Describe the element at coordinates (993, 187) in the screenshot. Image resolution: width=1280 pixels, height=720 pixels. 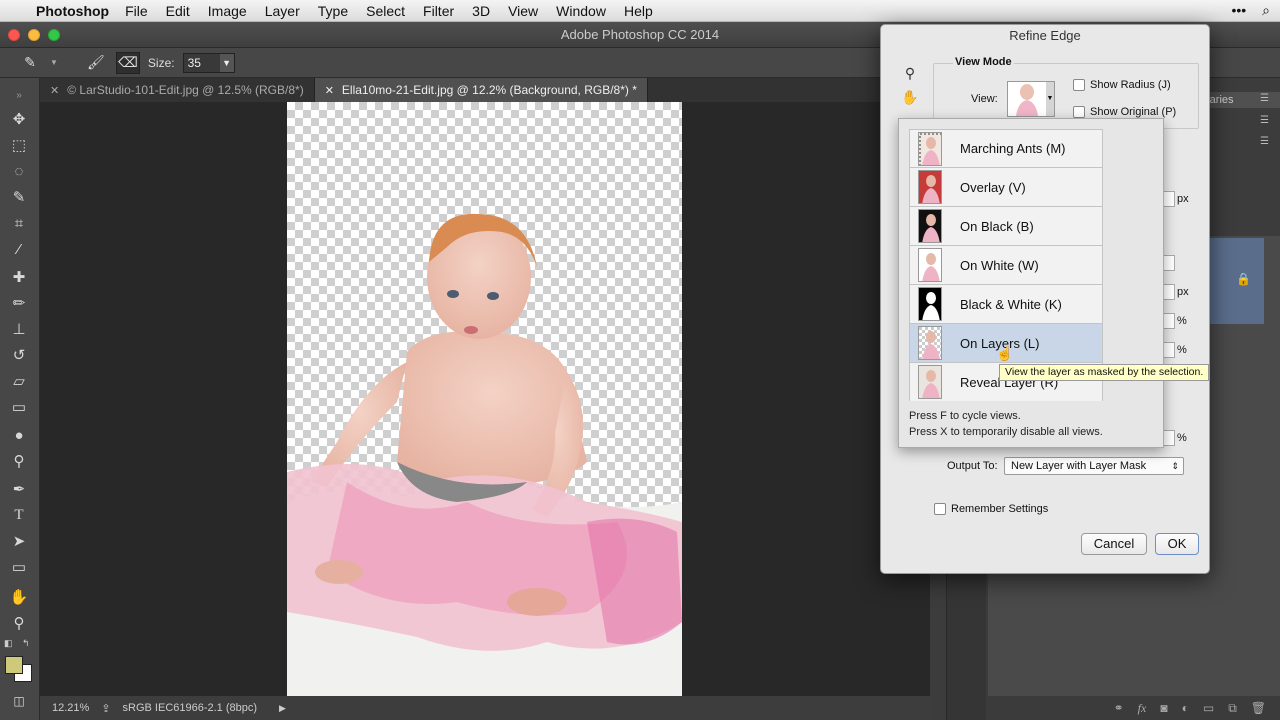
I see `view-option-label: Overlay (V)` at that location.